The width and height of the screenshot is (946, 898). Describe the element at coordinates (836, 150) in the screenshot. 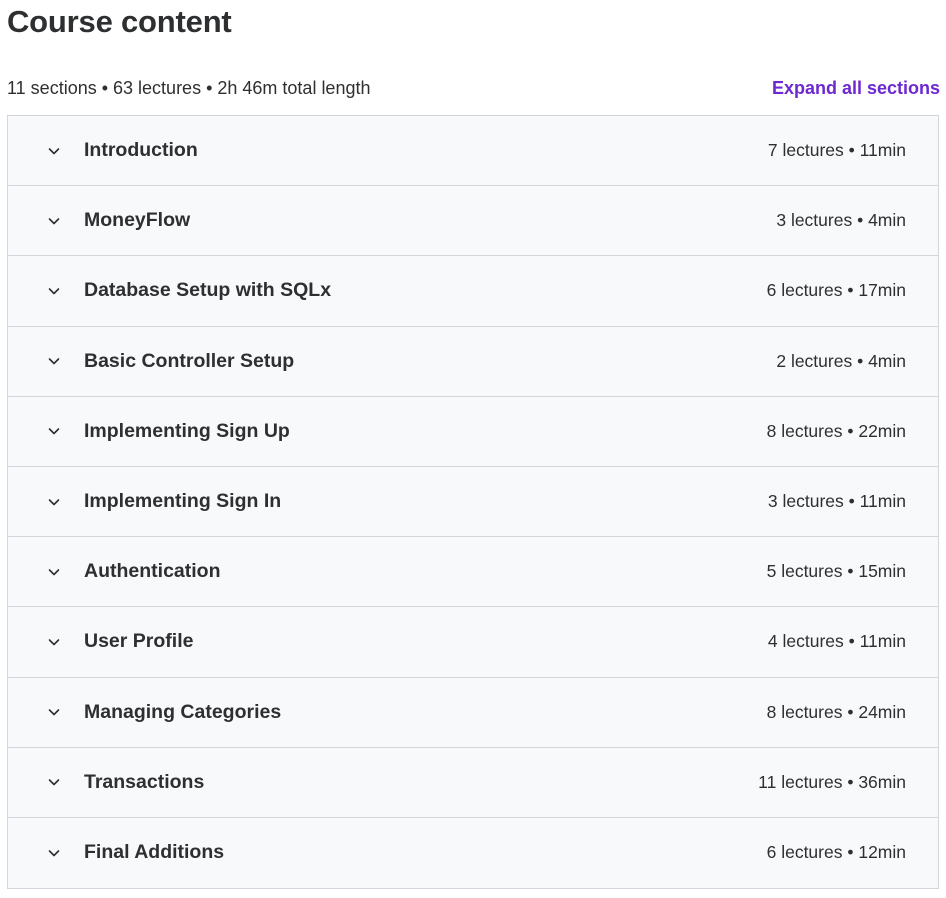

I see `section-meta: 7 lectures • 11min` at that location.